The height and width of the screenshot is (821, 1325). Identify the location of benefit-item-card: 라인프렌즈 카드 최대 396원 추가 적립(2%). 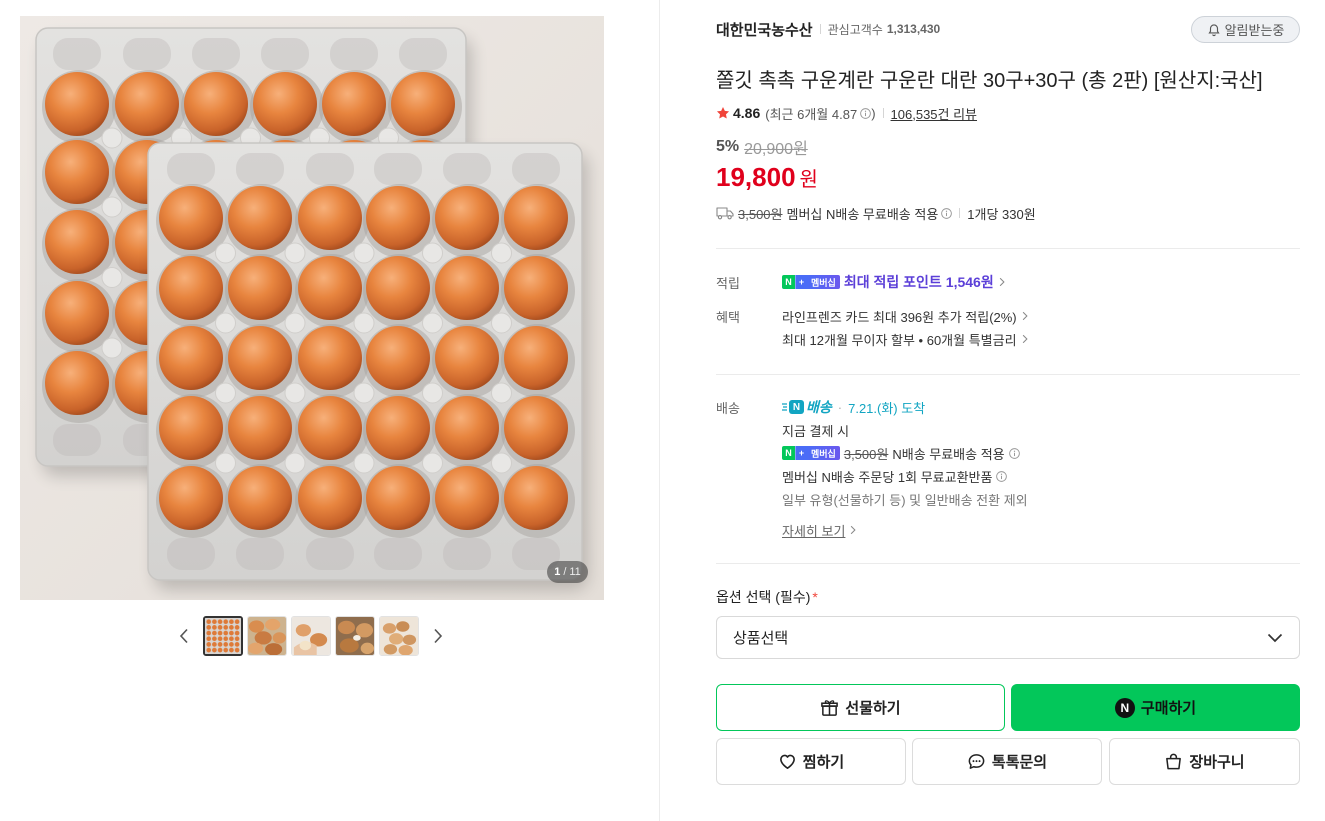
(905, 316).